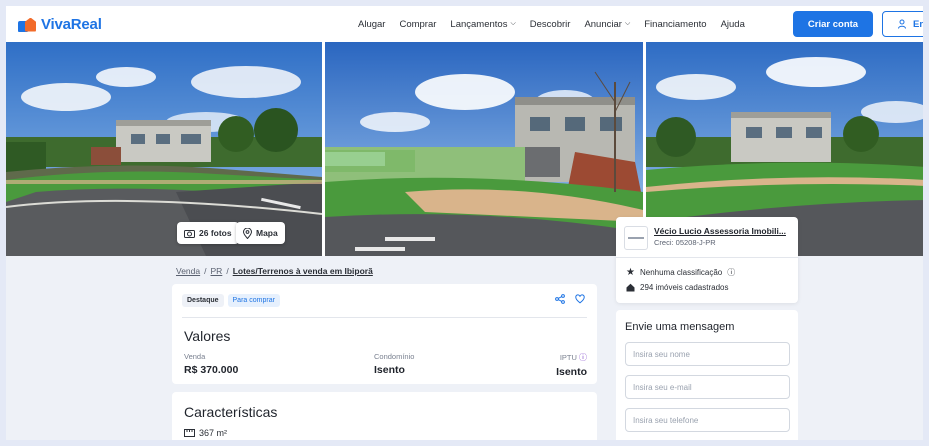 Image resolution: width=929 pixels, height=446 pixels. Describe the element at coordinates (188, 271) in the screenshot. I see `breadcrumb-venda: Venda` at that location.